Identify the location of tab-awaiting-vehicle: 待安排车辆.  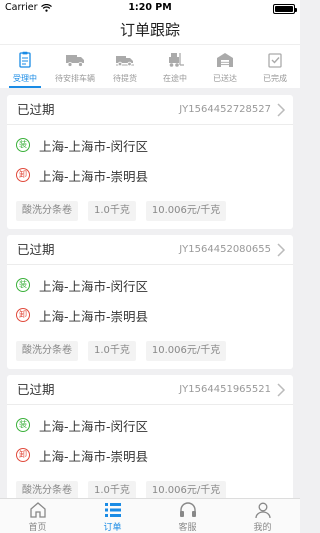
(75, 66).